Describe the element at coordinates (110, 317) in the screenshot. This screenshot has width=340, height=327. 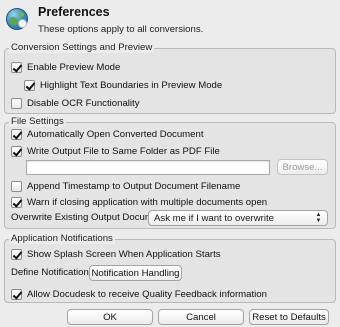
I see `ok-button: OK` at that location.